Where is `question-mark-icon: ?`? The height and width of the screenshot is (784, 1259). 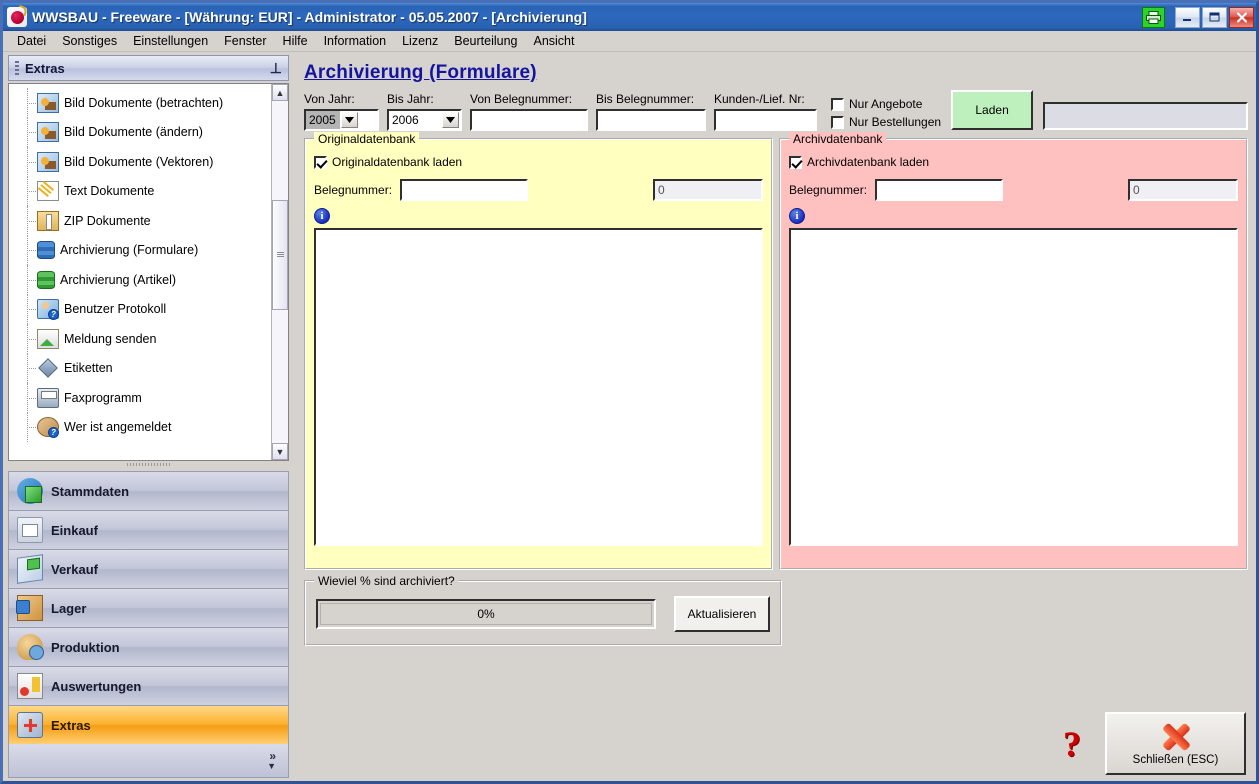 question-mark-icon: ? is located at coordinates (1072, 744).